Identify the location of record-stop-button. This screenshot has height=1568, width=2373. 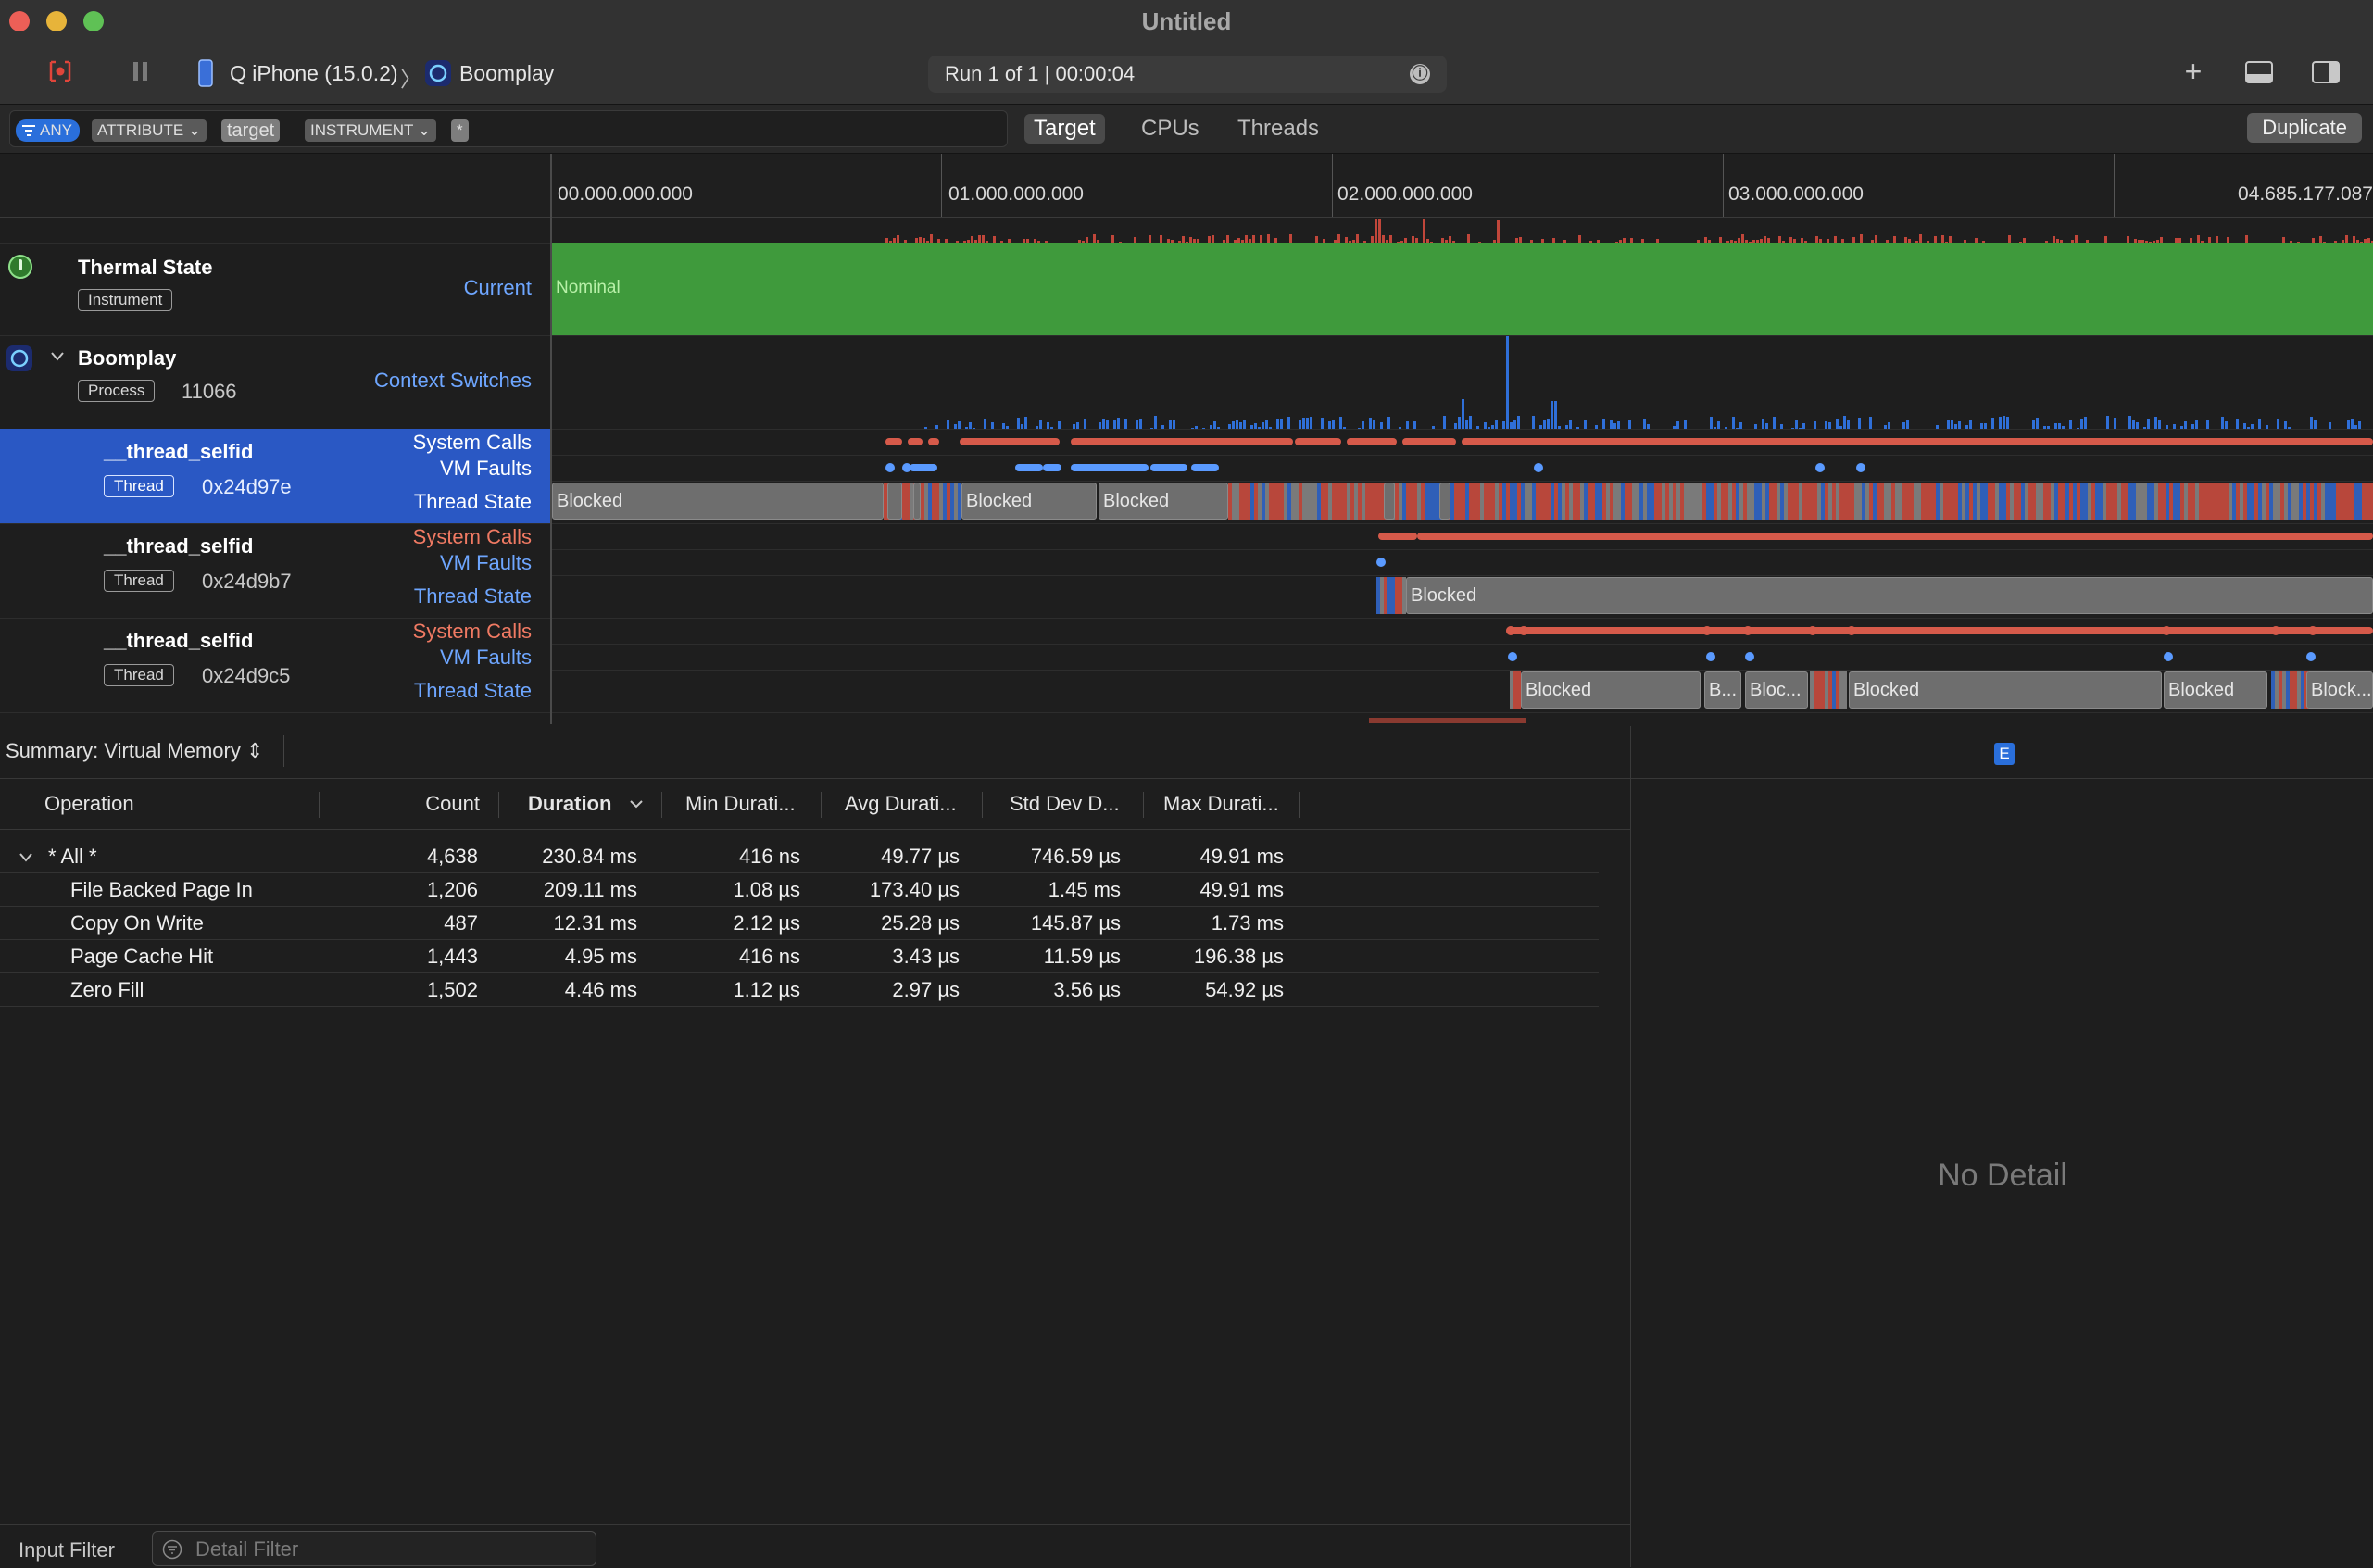
(60, 71).